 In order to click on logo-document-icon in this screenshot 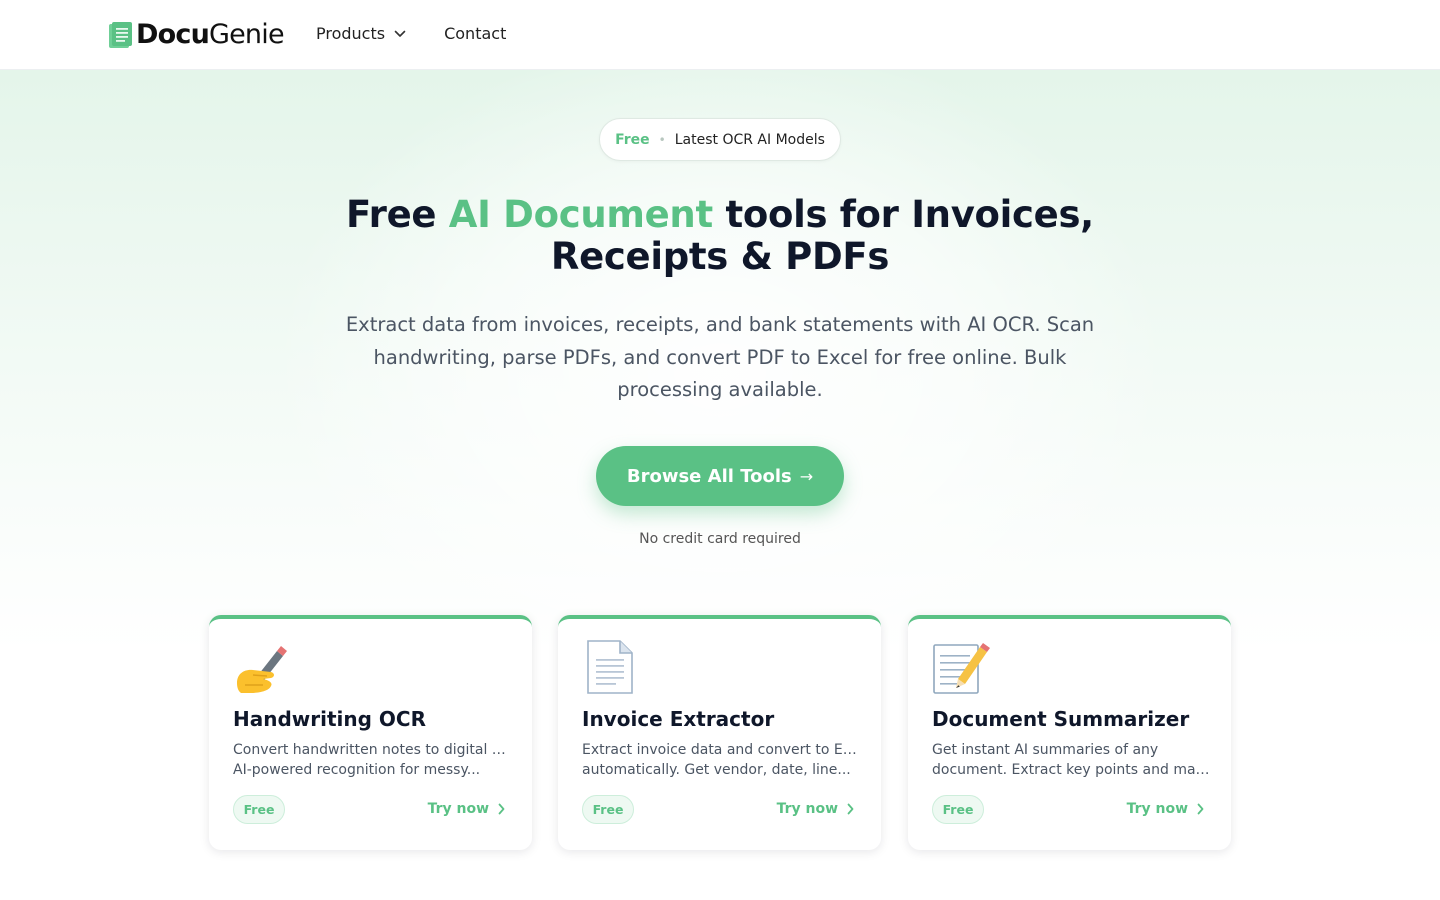, I will do `click(120, 35)`.